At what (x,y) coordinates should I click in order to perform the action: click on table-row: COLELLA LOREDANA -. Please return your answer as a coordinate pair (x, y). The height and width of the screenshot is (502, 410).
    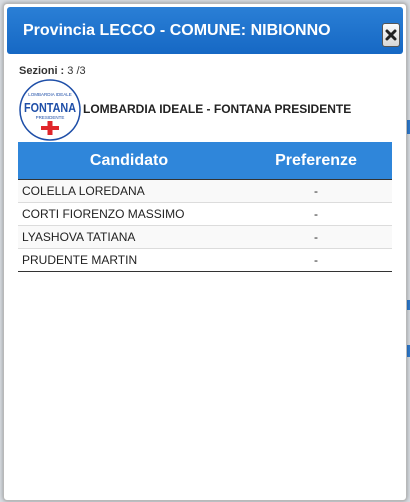
    Looking at the image, I should click on (205, 191).